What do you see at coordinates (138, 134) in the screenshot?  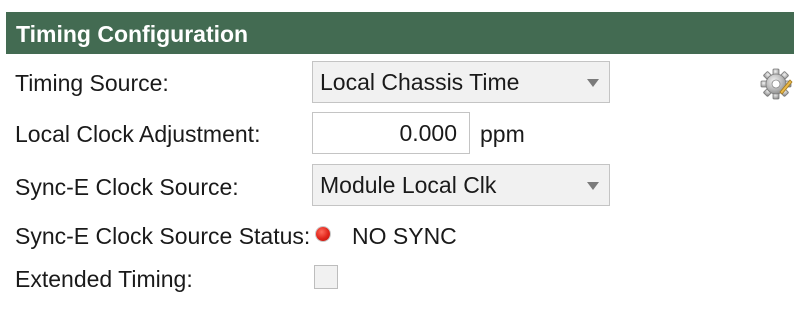 I see `local-clock-adjustment-label: Local Clock Adjustment:` at bounding box center [138, 134].